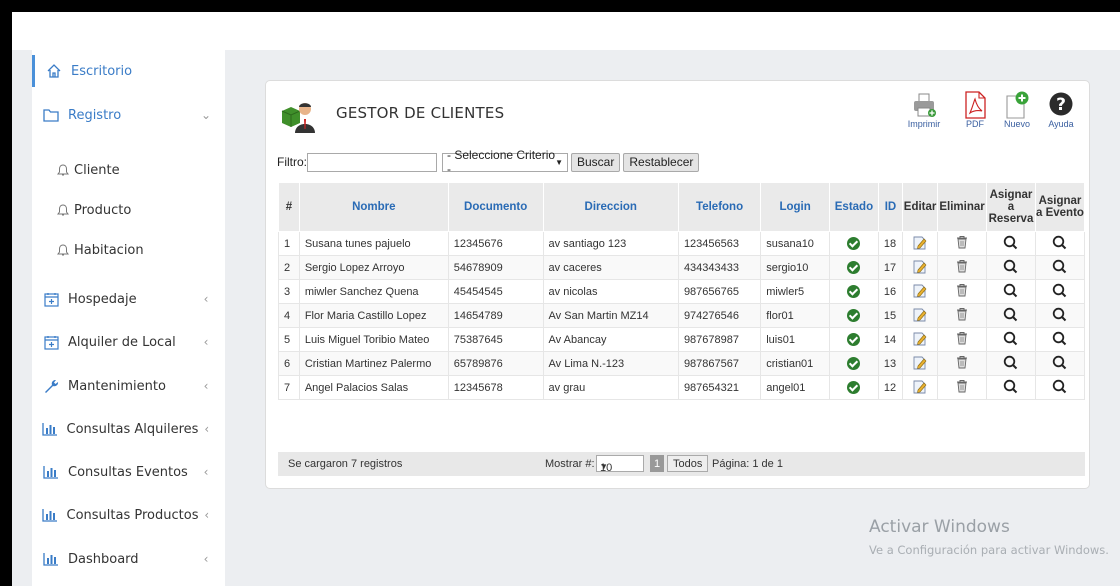 The width and height of the screenshot is (1120, 586). I want to click on sidebar-item-mantenimiento: Mantenimiento ‹, so click(128, 386).